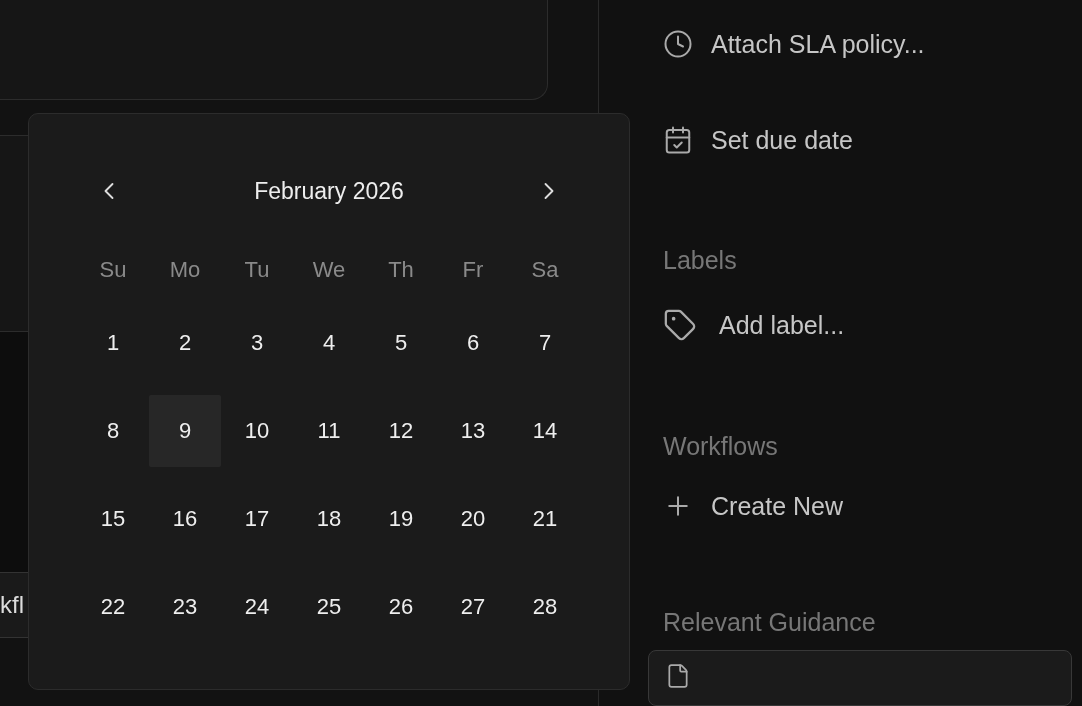 The height and width of the screenshot is (706, 1082). I want to click on calendar-day: 10, so click(257, 431).